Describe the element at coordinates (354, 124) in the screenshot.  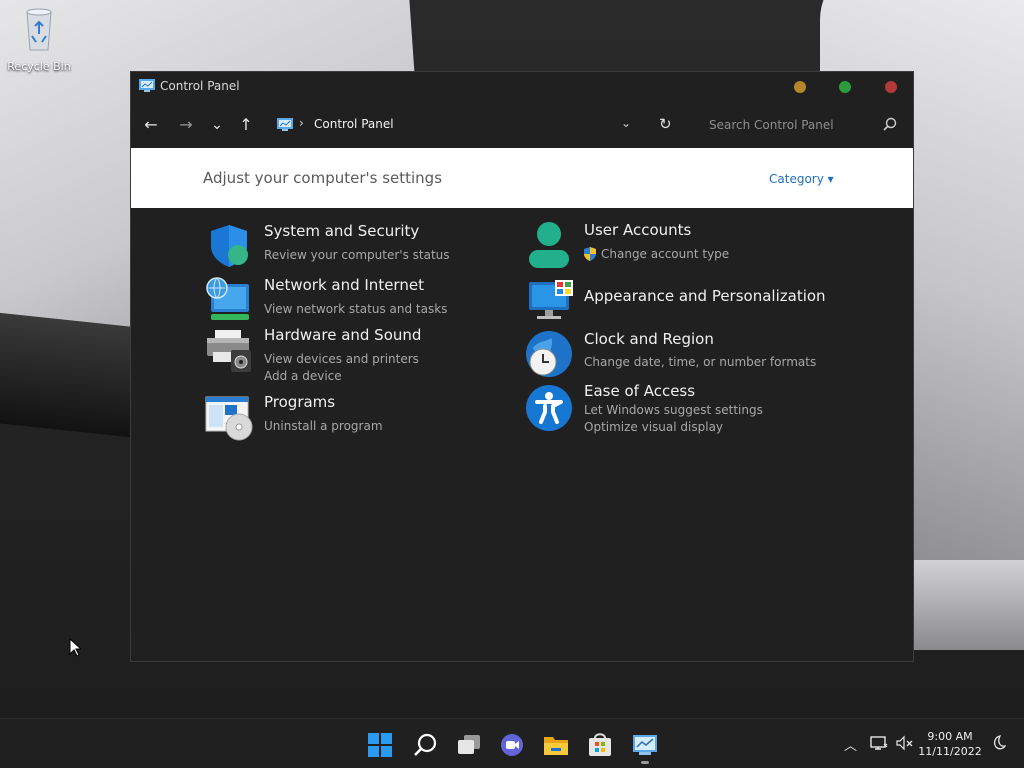
I see `breadcrumb-control-panel: Control Panel` at that location.